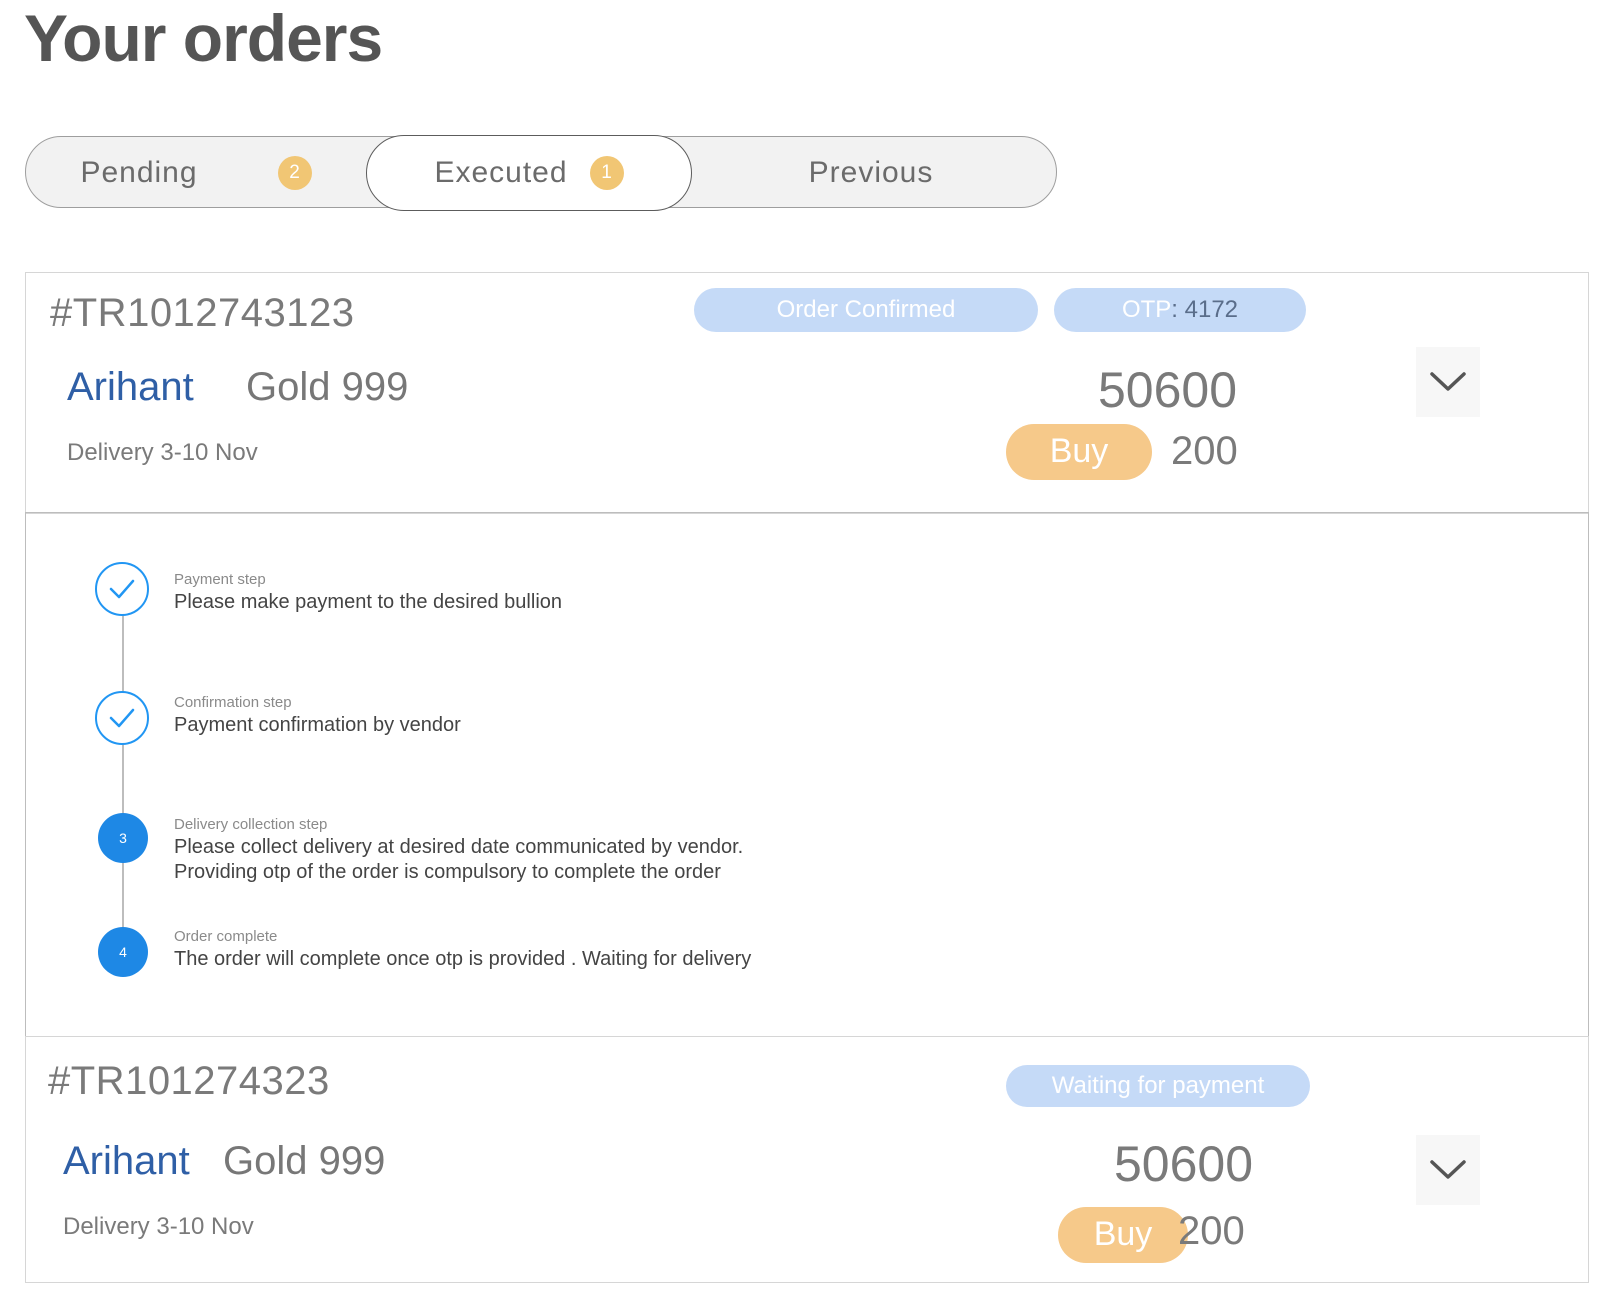  I want to click on step-number-badge: 4, so click(123, 952).